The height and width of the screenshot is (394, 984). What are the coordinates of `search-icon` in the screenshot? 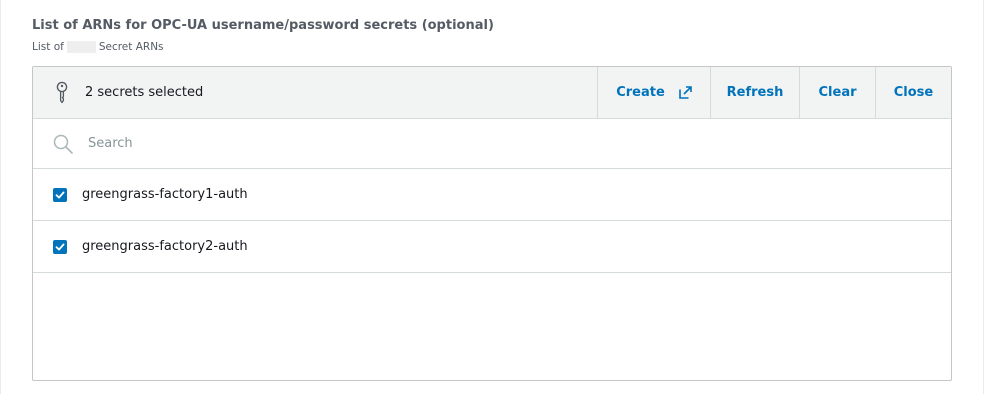 It's located at (63, 144).